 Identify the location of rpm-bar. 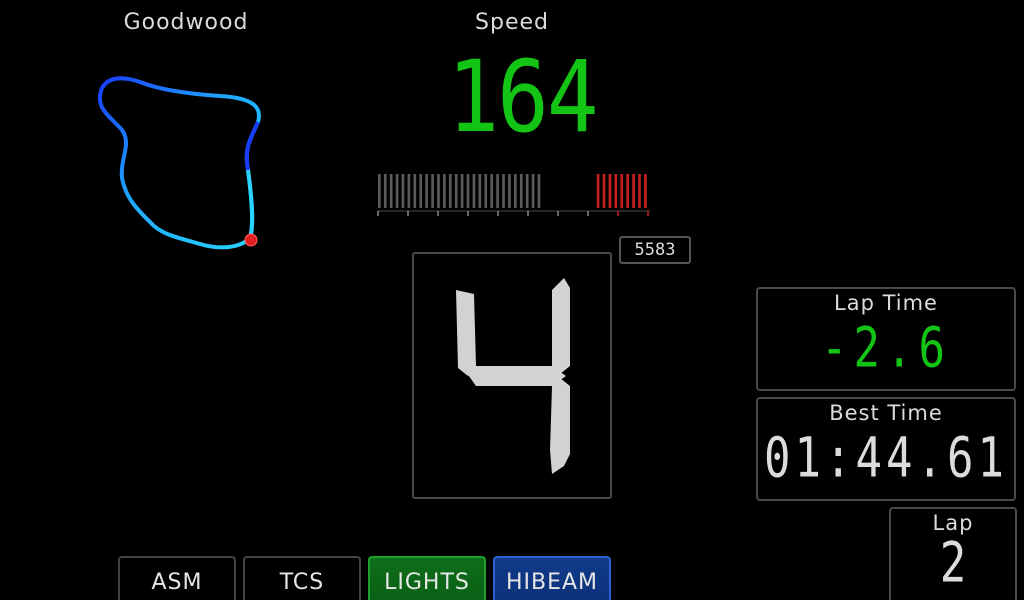
(513, 195).